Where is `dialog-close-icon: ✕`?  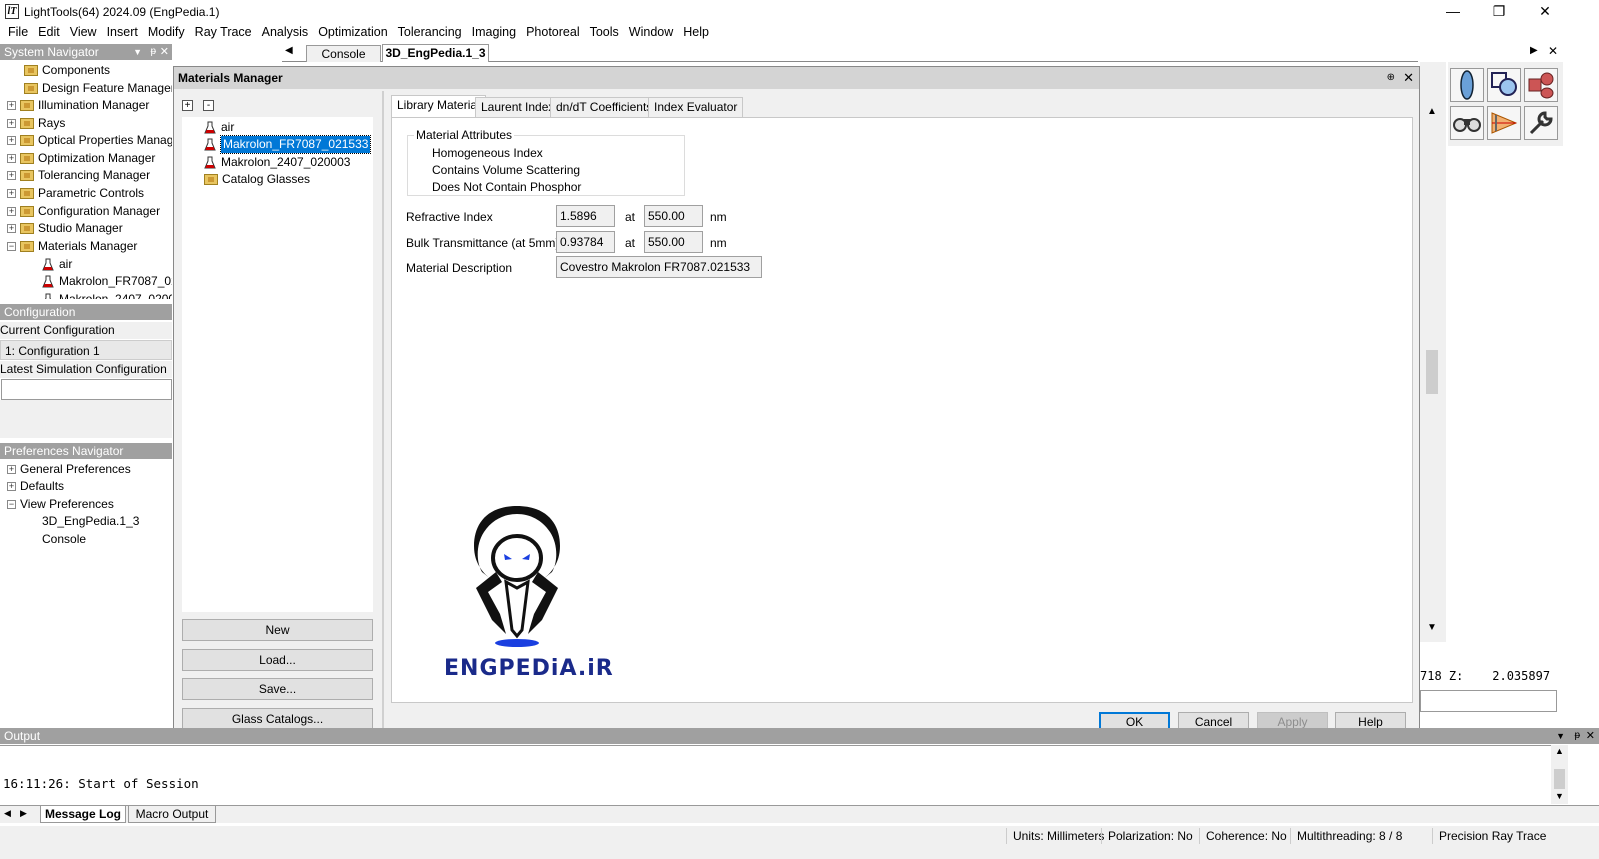 dialog-close-icon: ✕ is located at coordinates (1408, 78).